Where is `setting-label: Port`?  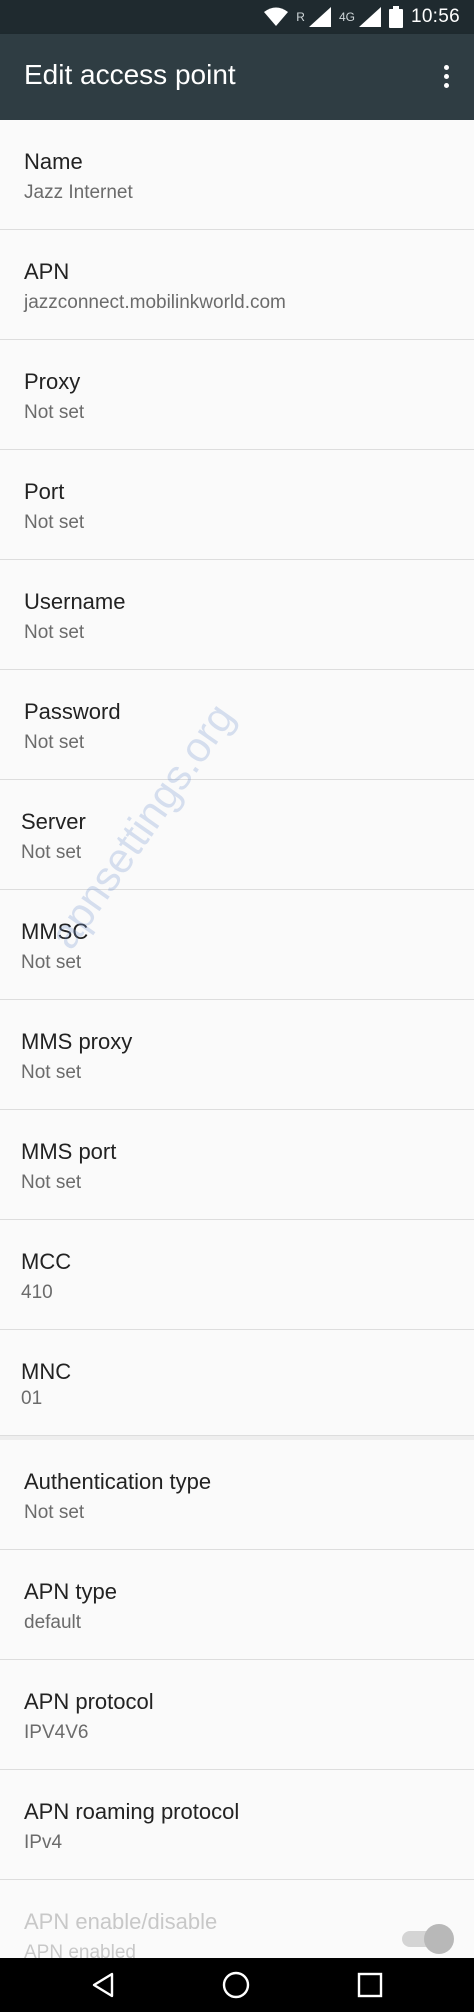 setting-label: Port is located at coordinates (44, 491).